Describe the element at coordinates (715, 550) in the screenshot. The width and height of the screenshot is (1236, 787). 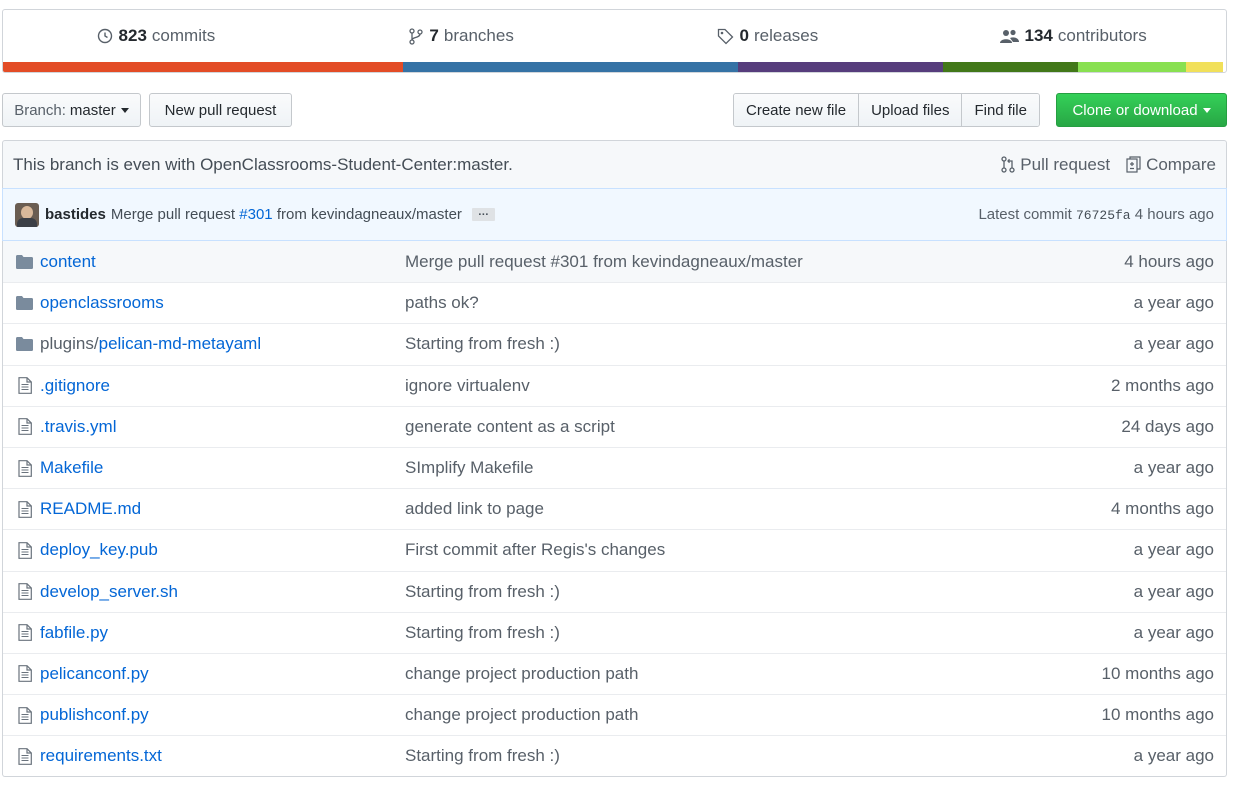
I see `file-commit-message: First commit after Regis's changes` at that location.